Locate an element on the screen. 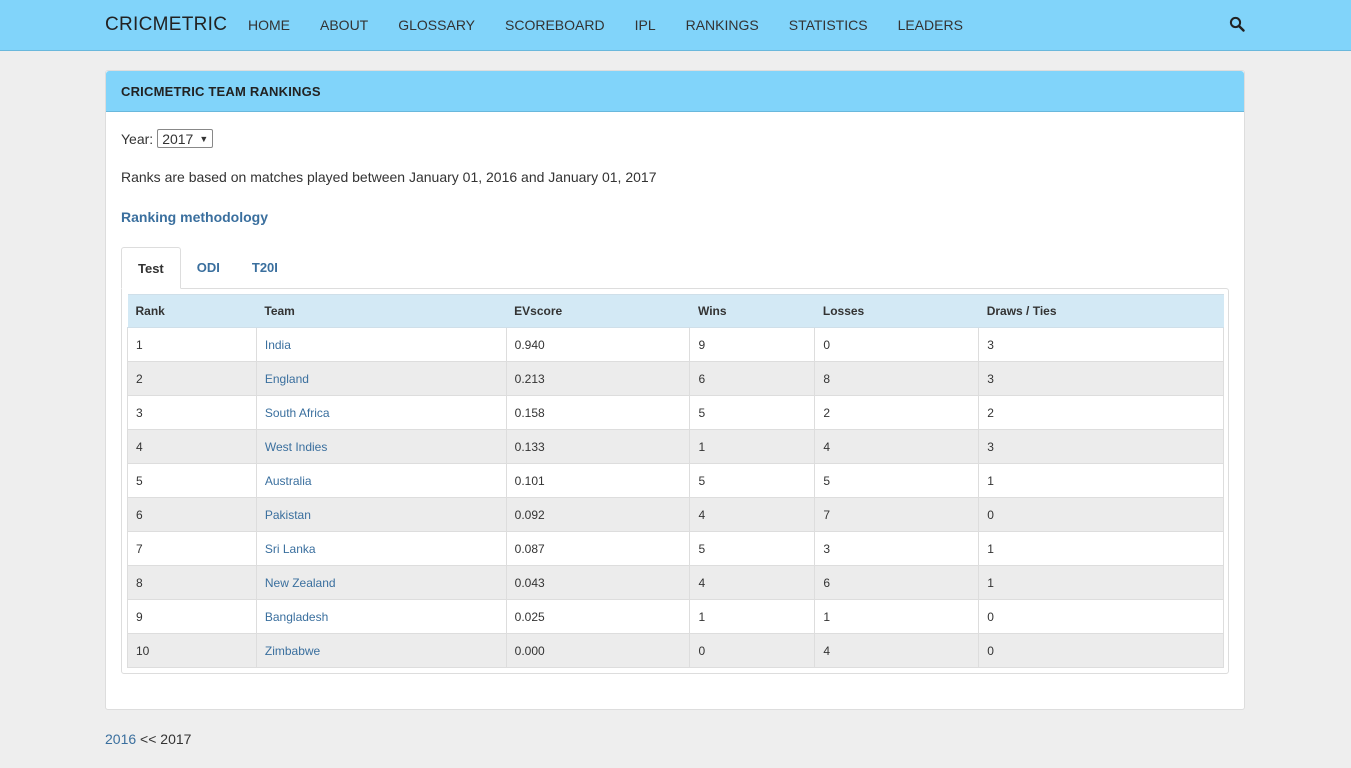 This screenshot has height=768, width=1351. team-link: India is located at coordinates (381, 344).